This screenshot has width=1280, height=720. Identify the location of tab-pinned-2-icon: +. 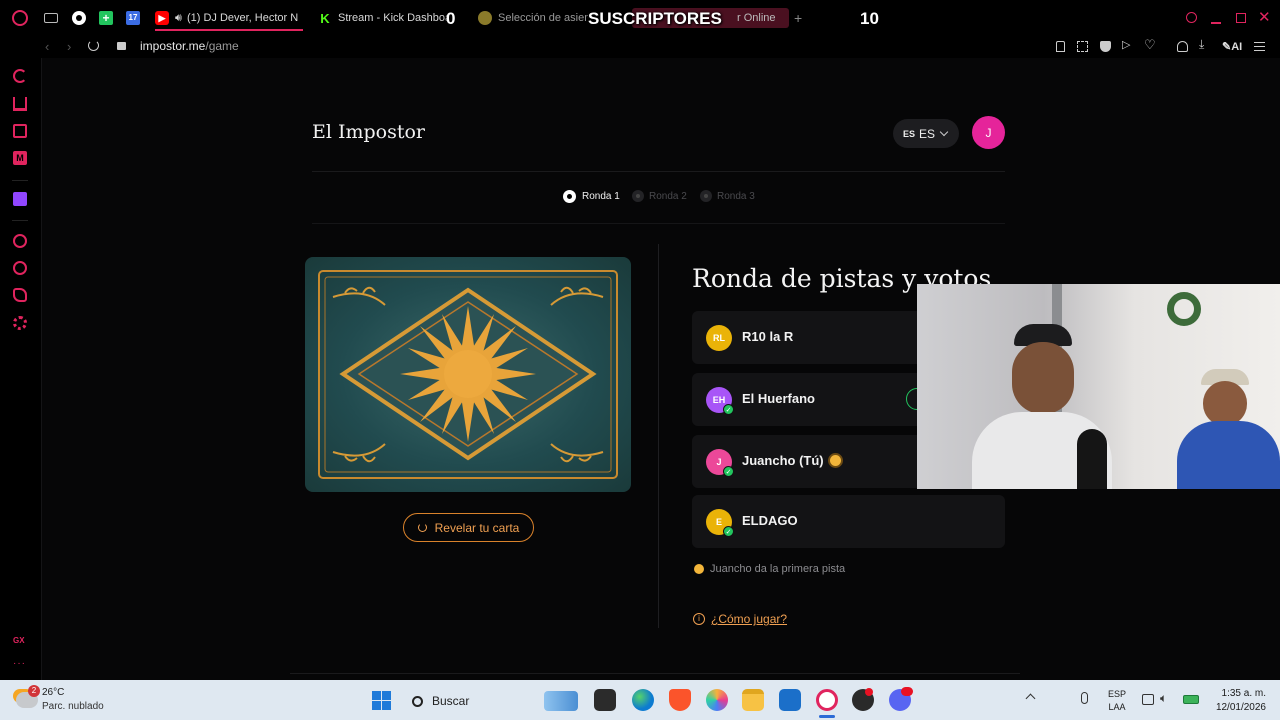
(106, 18).